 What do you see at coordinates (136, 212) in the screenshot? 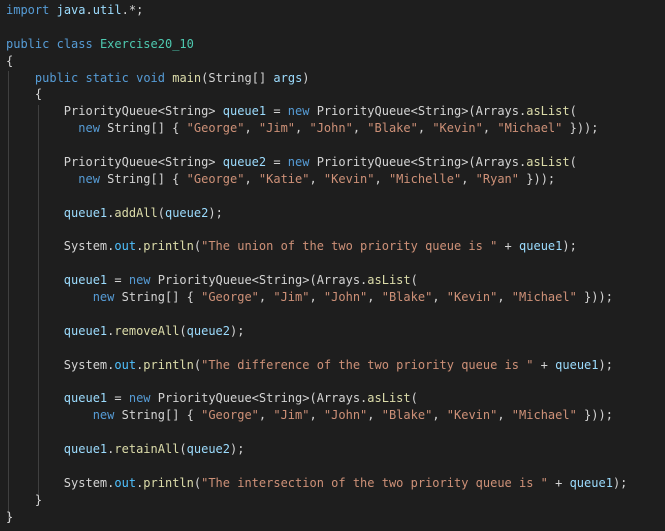
I see `code-token: addAll` at bounding box center [136, 212].